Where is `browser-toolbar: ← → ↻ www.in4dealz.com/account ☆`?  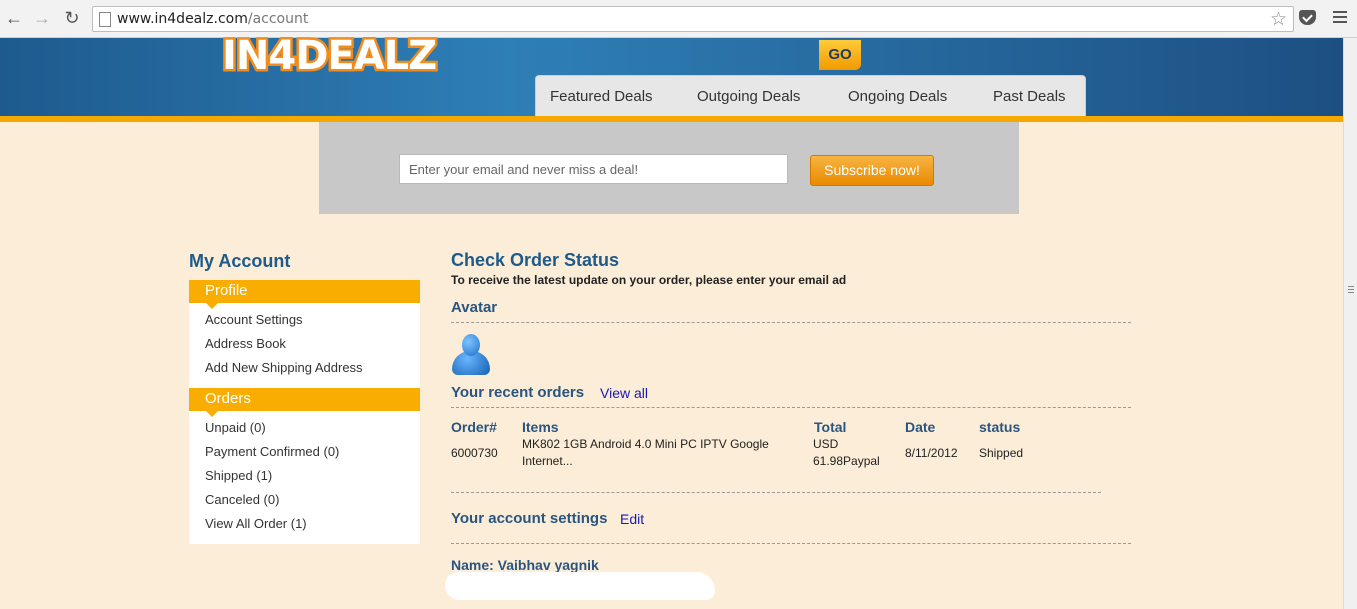 browser-toolbar: ← → ↻ www.in4dealz.com/account ☆ is located at coordinates (678, 19).